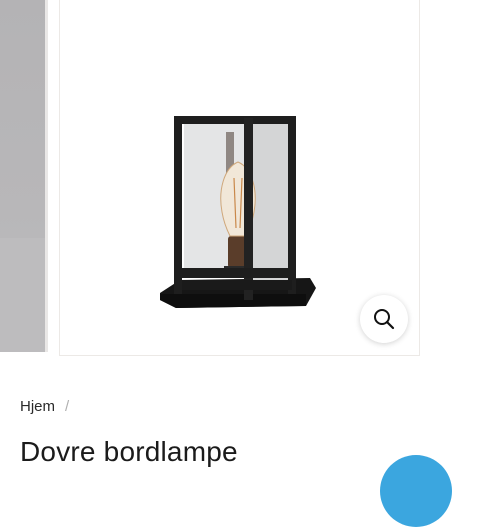 This screenshot has height=527, width=480. What do you see at coordinates (37, 406) in the screenshot?
I see `breadcrumb-home-link: Hjem` at bounding box center [37, 406].